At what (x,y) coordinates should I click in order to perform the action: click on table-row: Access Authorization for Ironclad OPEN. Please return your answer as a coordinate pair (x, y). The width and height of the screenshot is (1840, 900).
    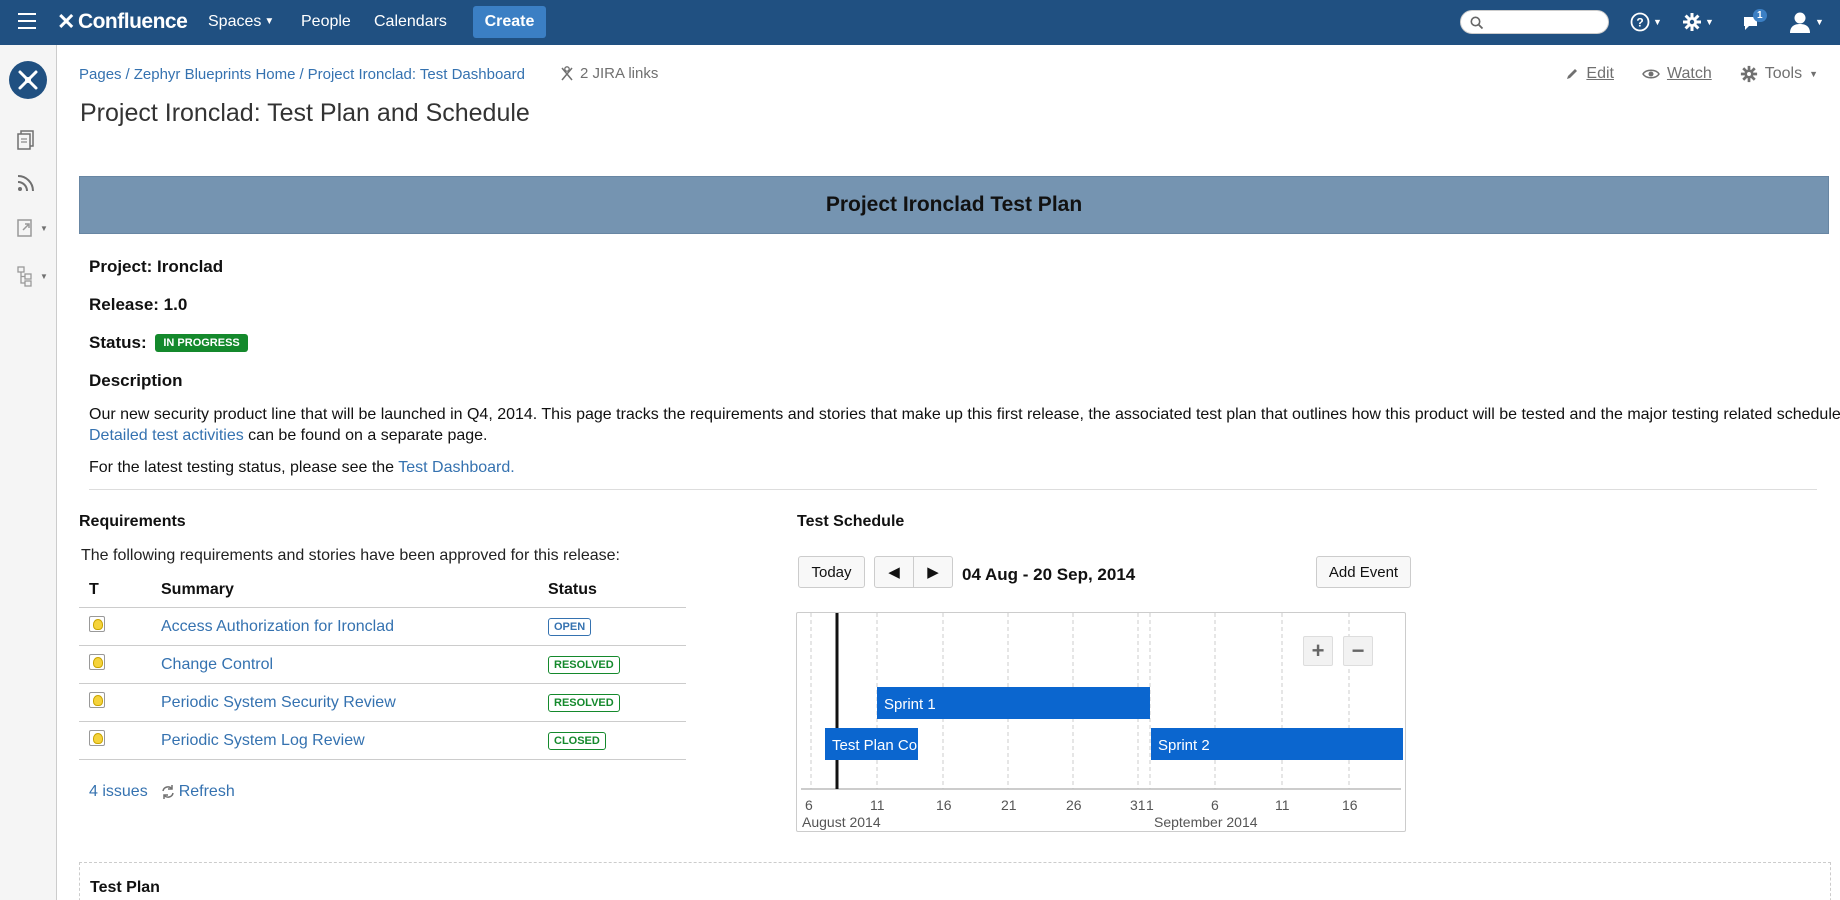
    Looking at the image, I should click on (382, 626).